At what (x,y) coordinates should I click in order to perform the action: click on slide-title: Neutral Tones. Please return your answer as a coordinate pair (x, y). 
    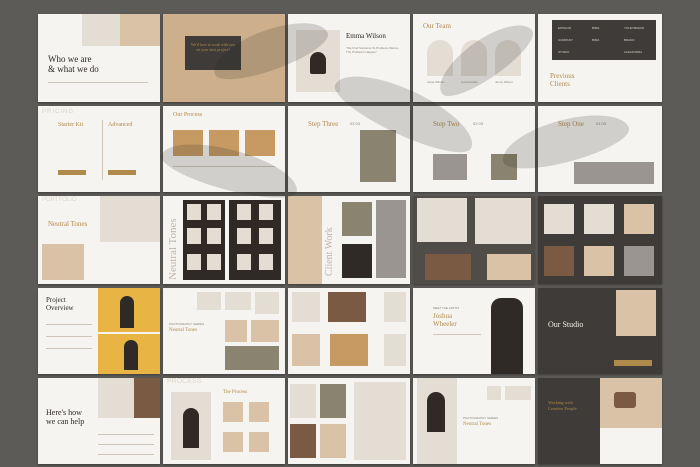
    Looking at the image, I should click on (67, 224).